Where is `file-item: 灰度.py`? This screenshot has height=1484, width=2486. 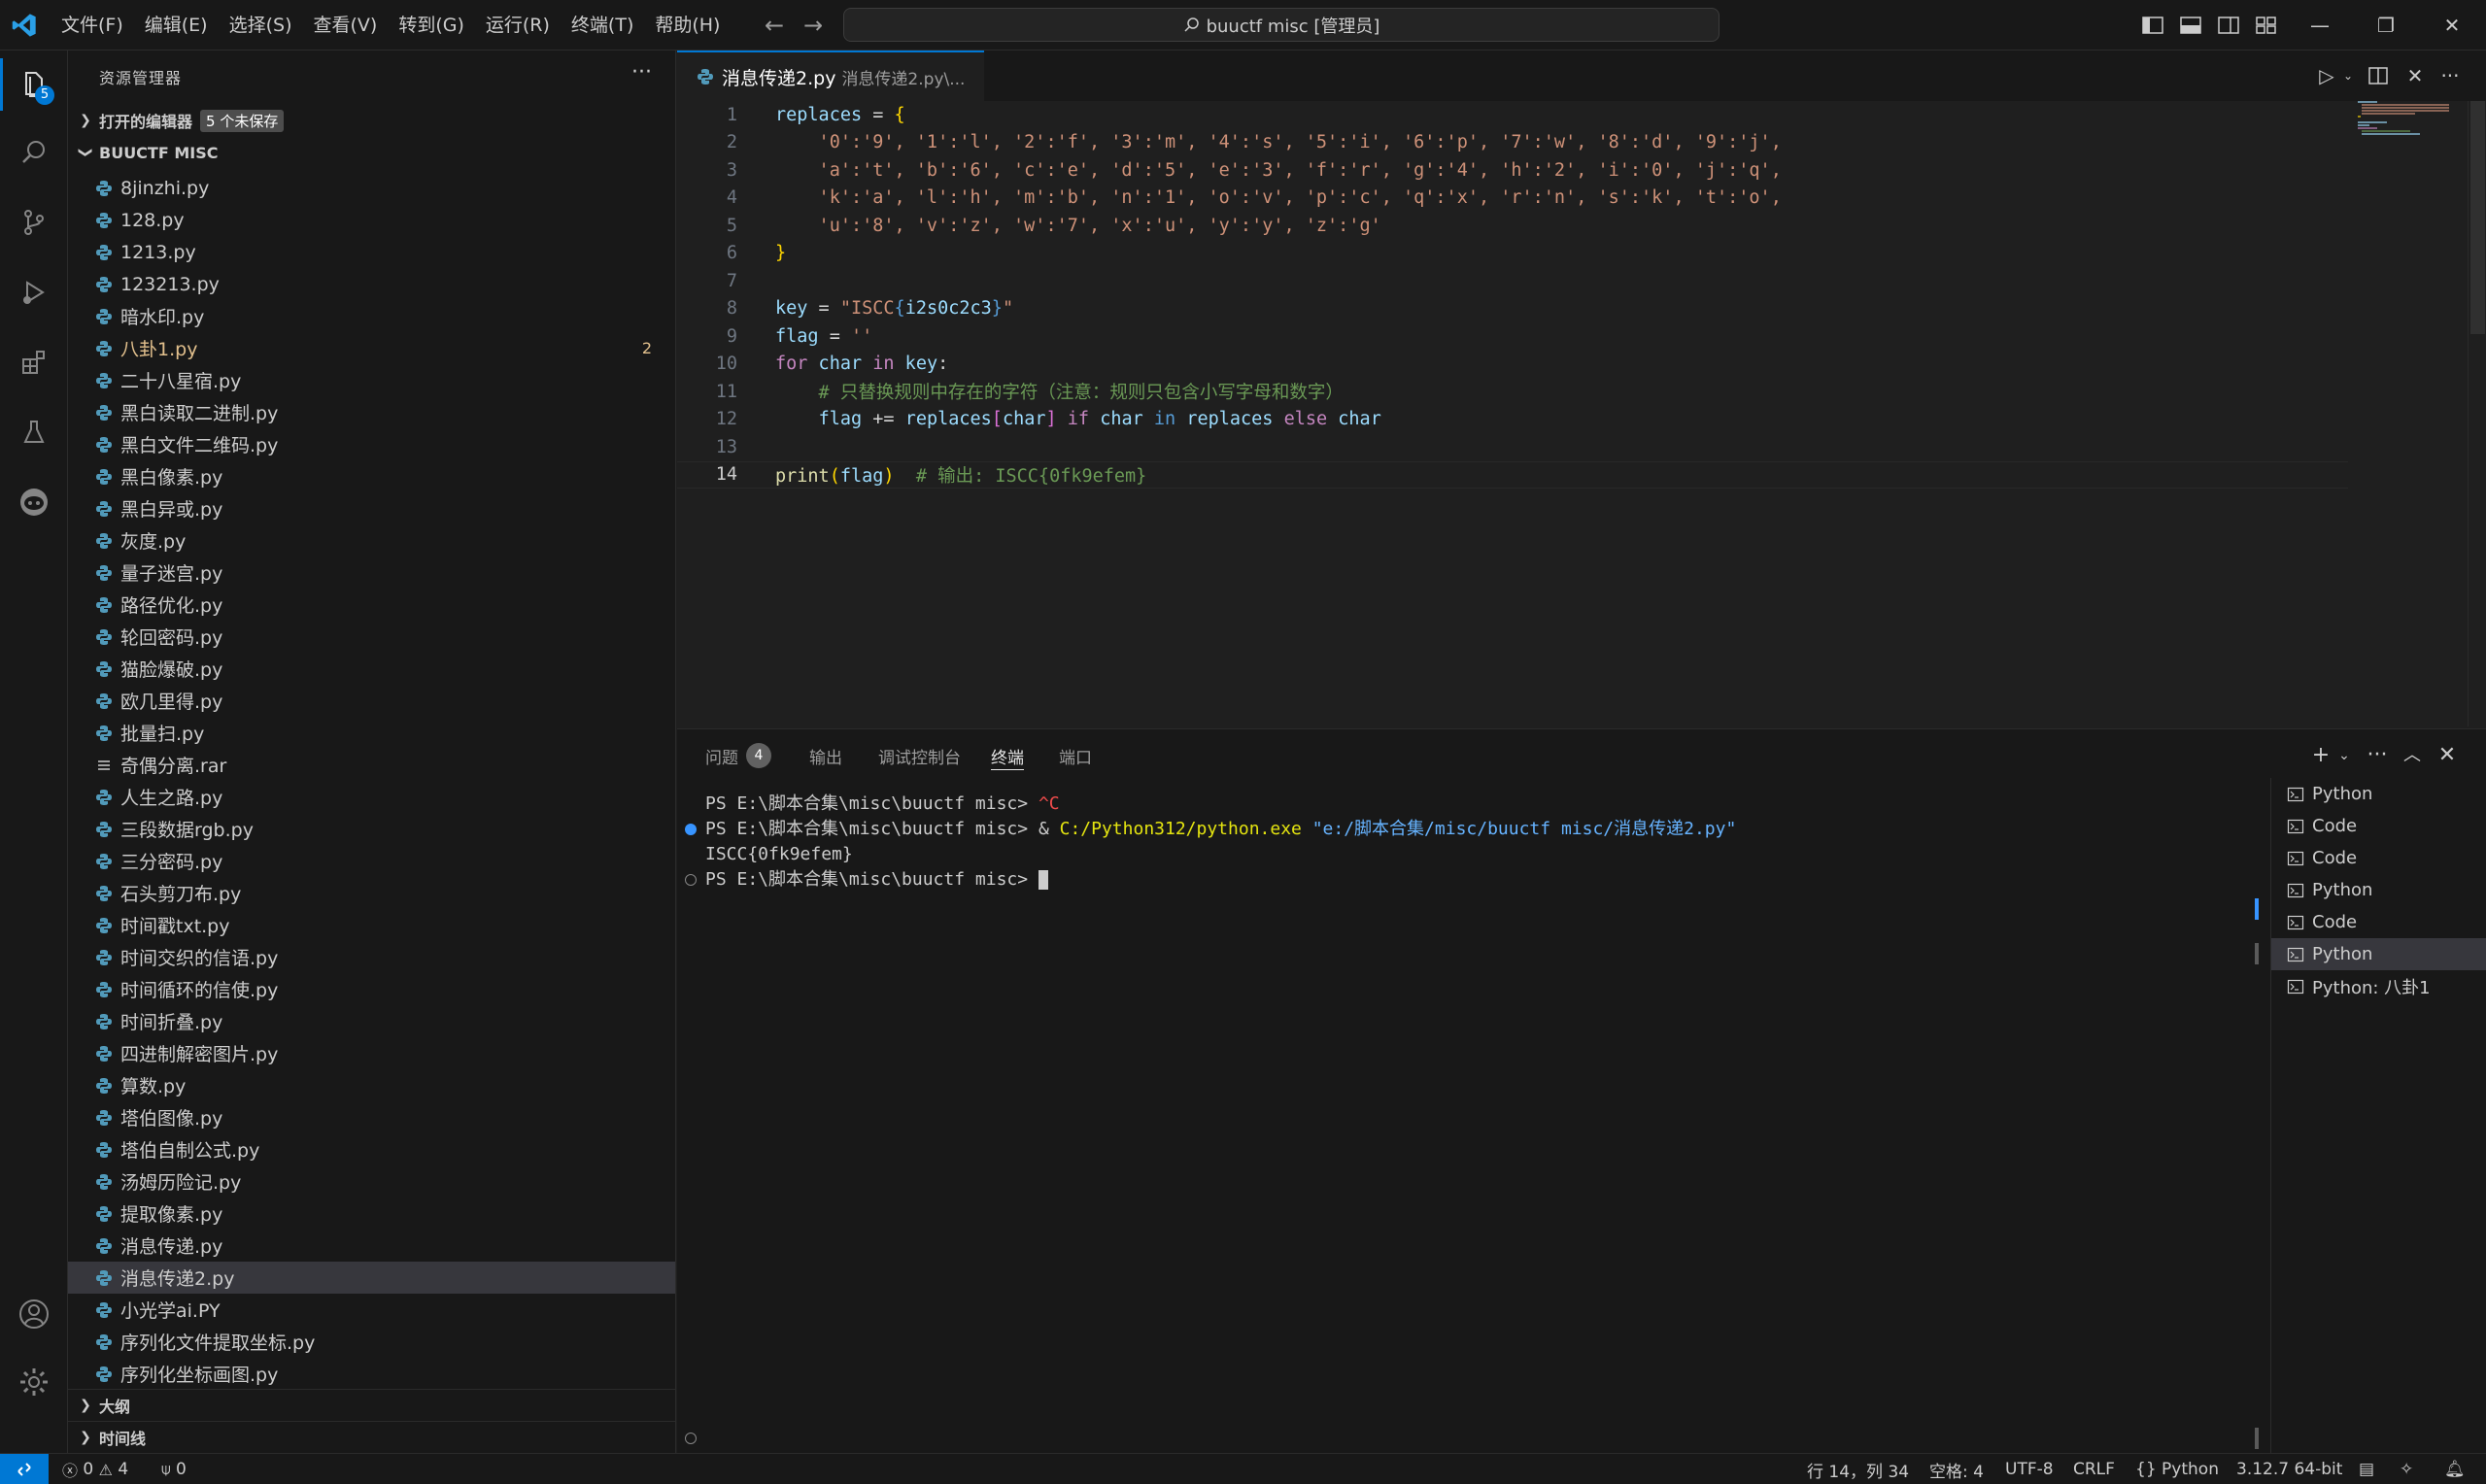 file-item: 灰度.py is located at coordinates (371, 540).